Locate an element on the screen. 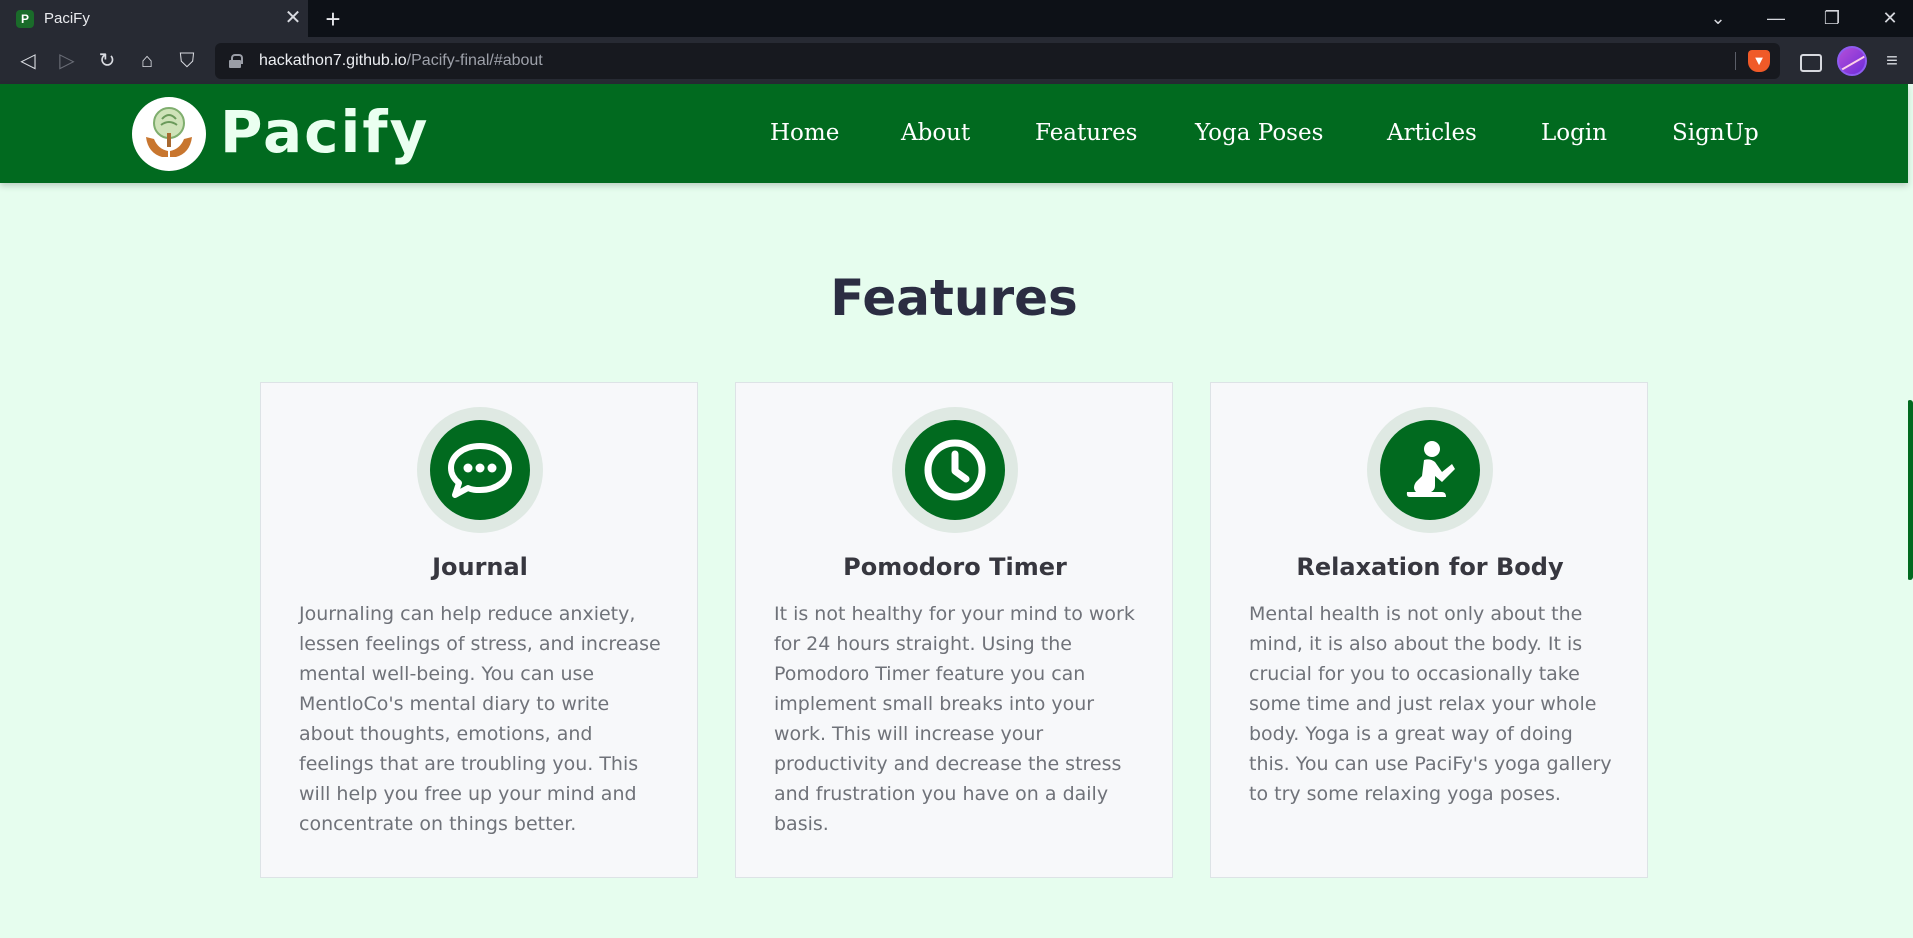  section-title: Features is located at coordinates (954, 298).